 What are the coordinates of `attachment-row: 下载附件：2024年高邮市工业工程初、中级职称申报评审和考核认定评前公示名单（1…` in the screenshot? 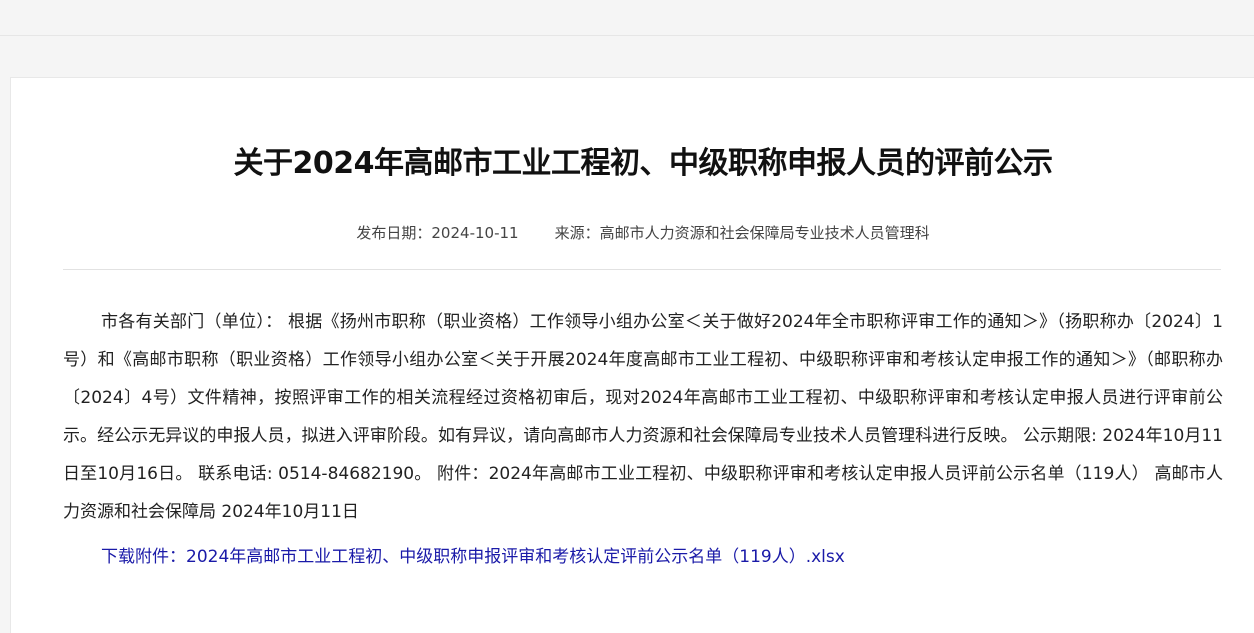 It's located at (473, 557).